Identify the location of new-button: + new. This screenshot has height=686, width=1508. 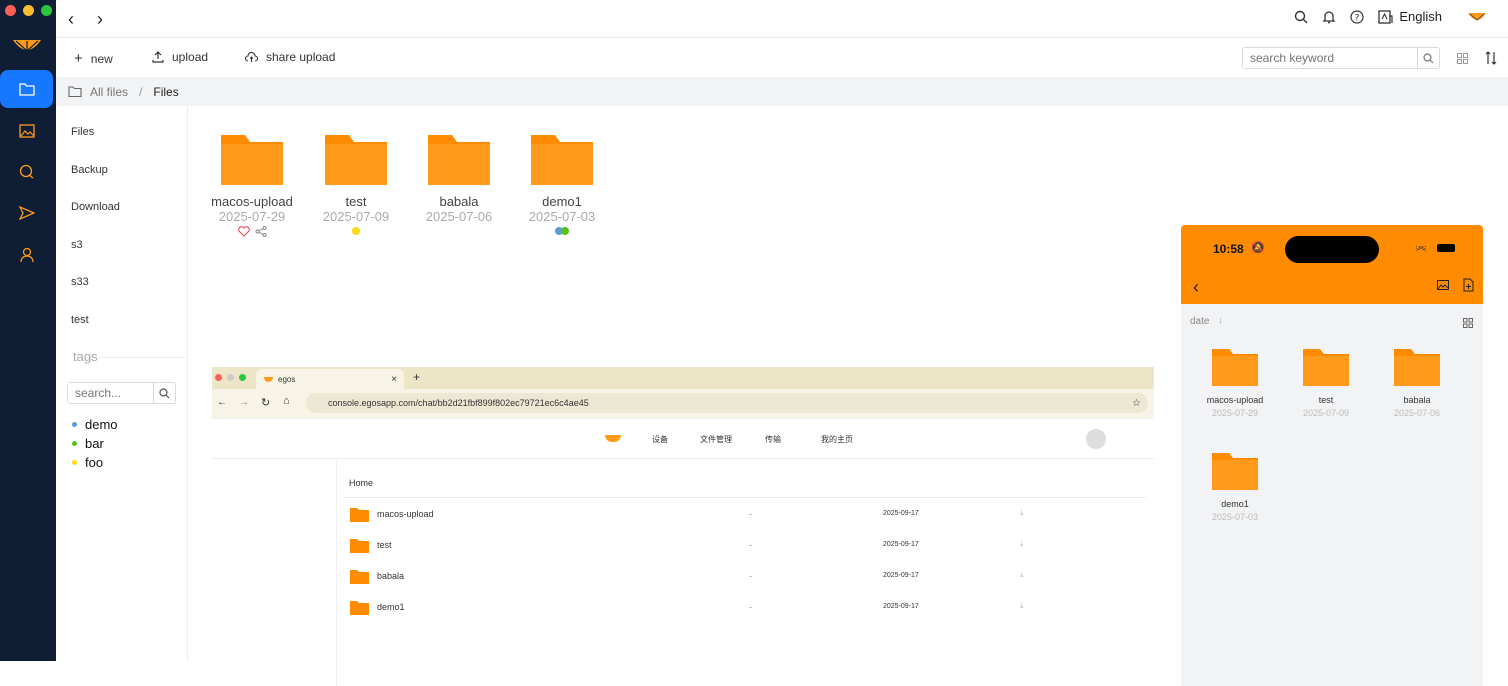
(93, 58).